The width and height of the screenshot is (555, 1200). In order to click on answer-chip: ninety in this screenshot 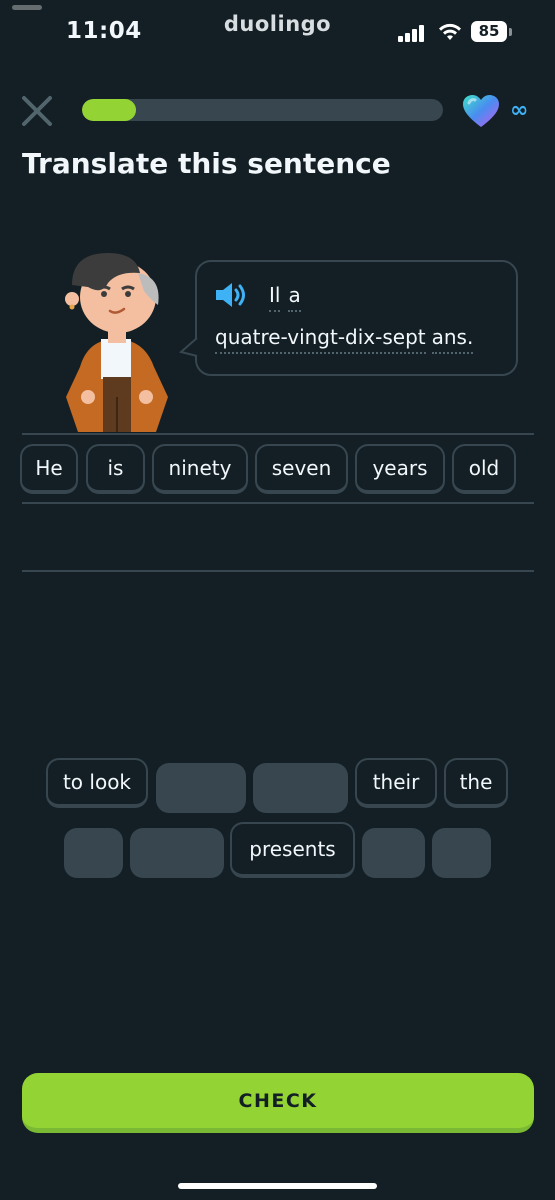, I will do `click(200, 469)`.